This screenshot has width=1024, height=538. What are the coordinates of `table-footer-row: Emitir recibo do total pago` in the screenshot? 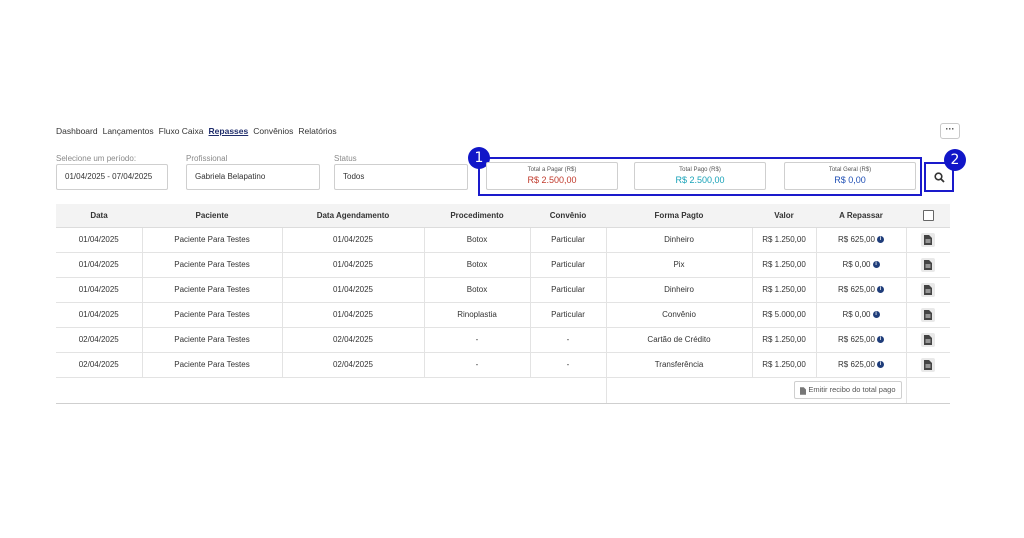 It's located at (503, 390).